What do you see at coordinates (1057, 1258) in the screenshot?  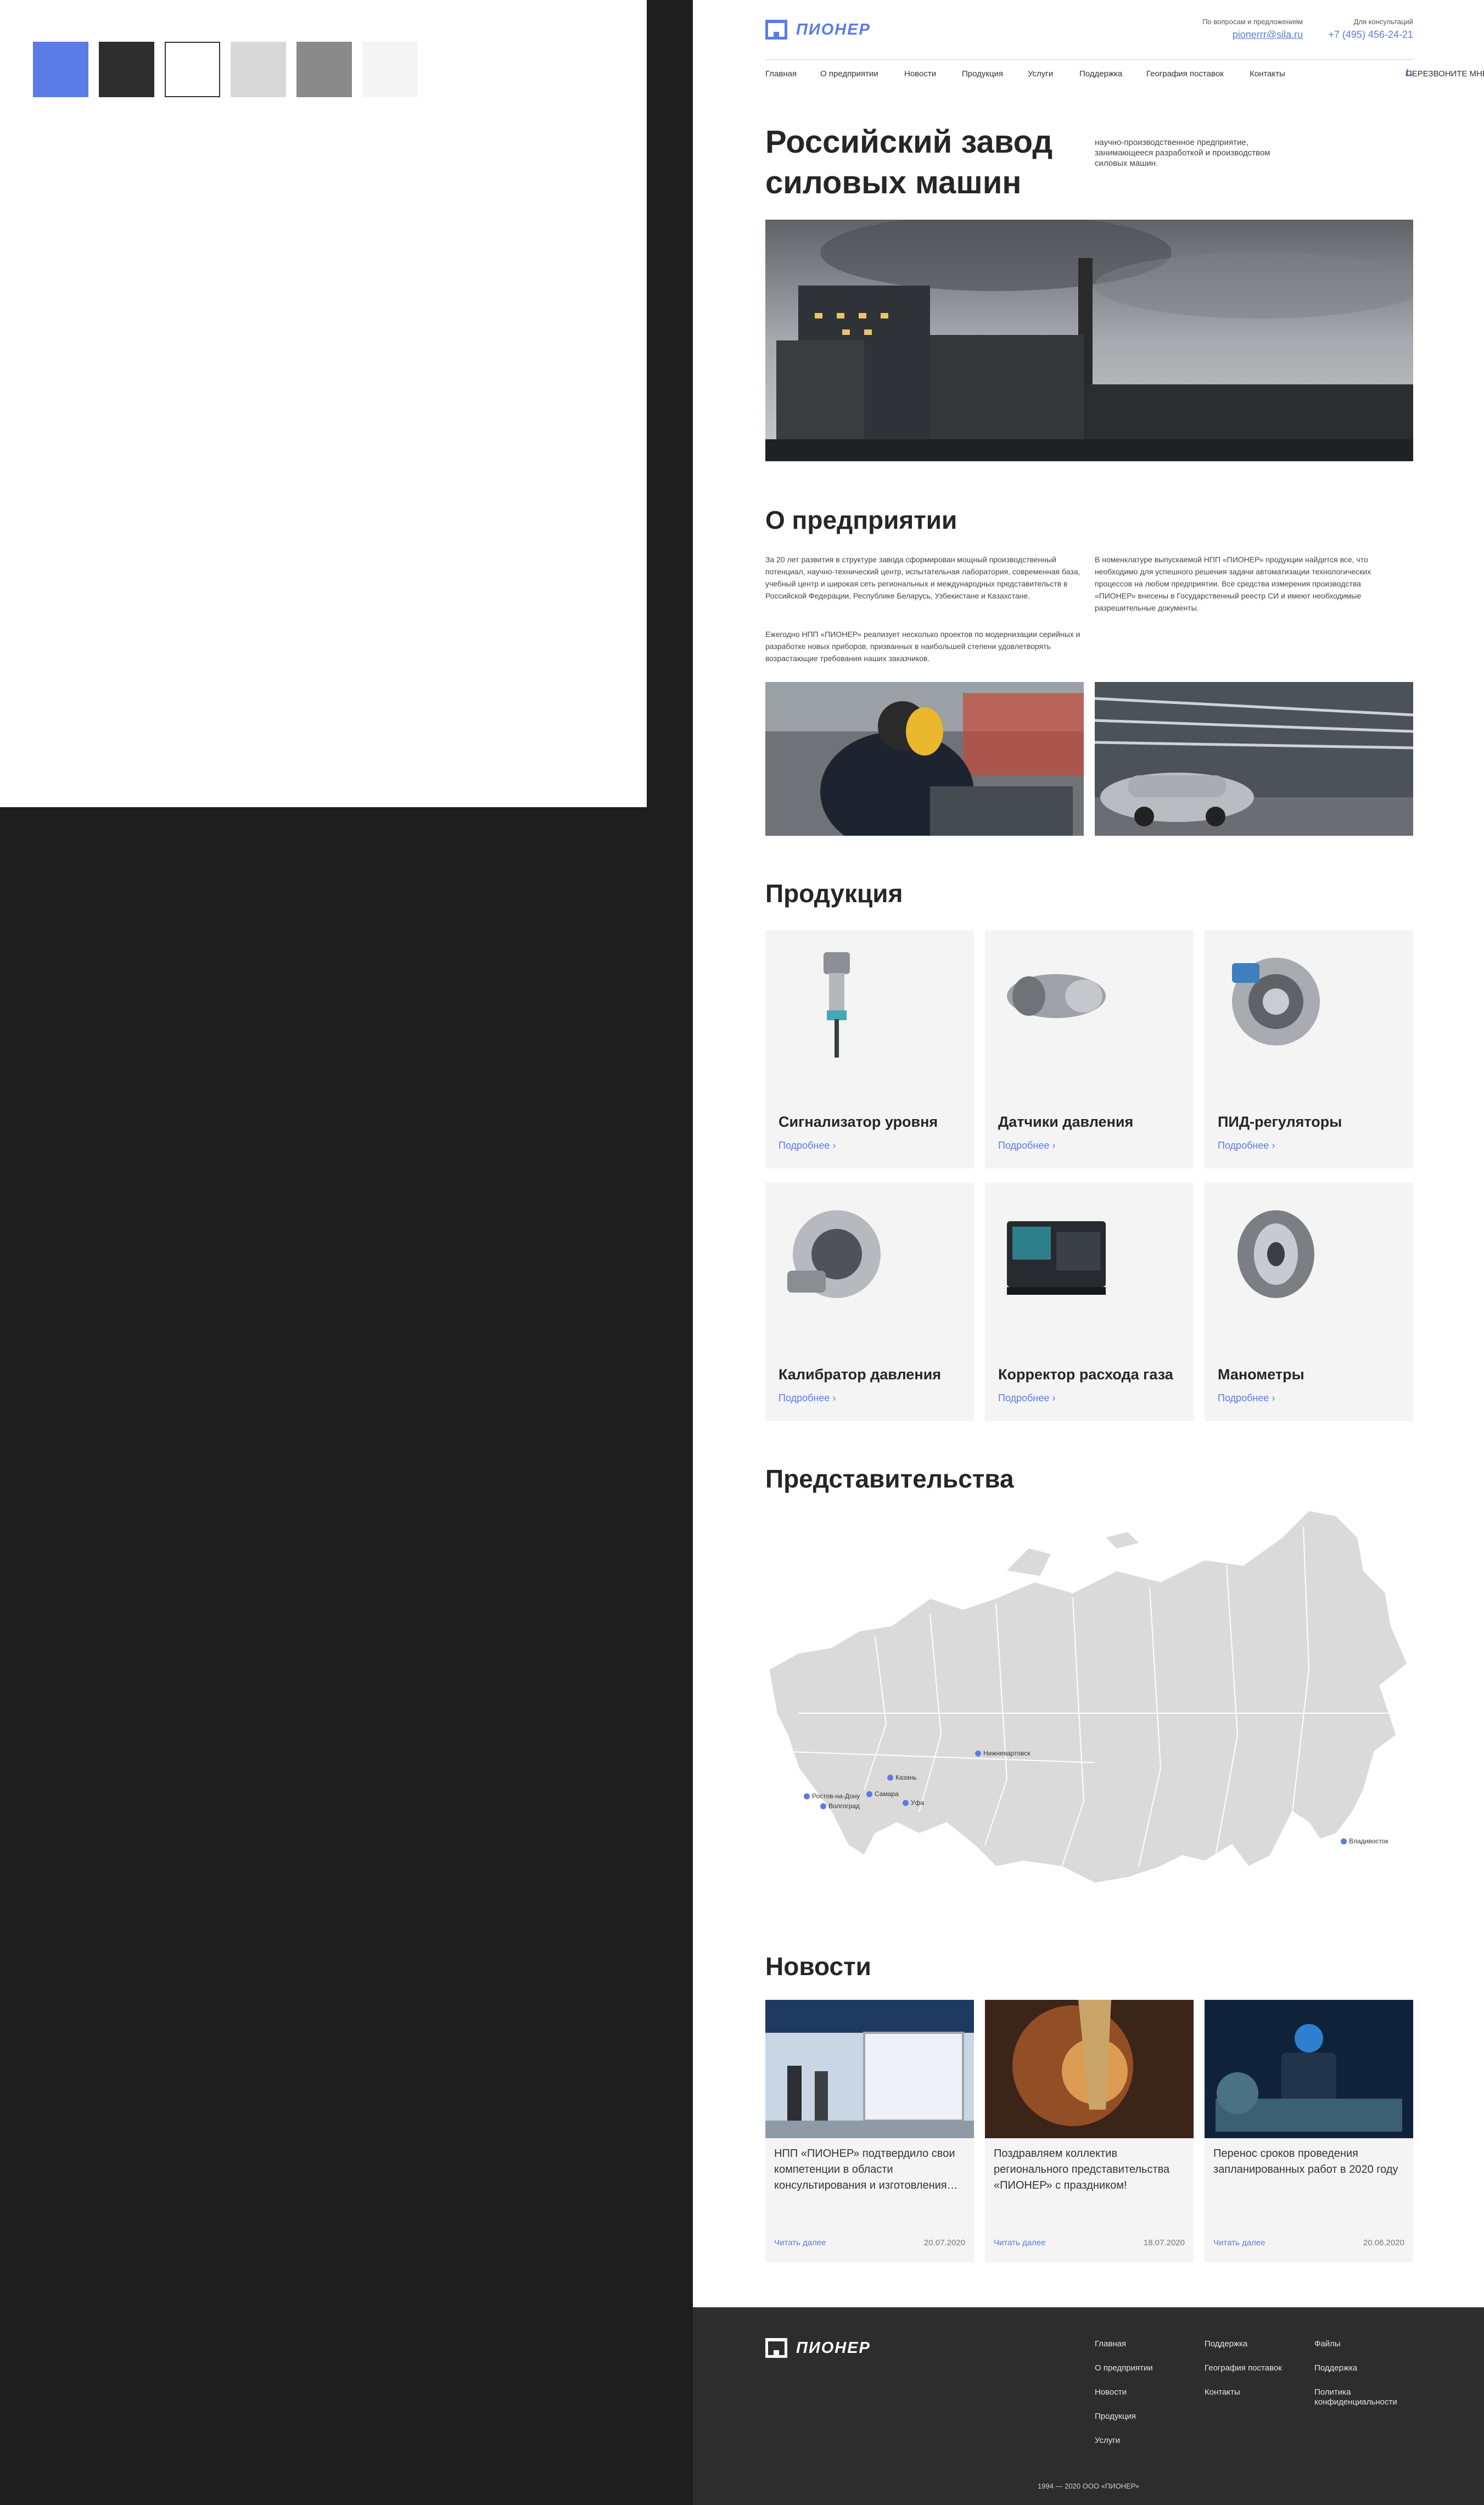 I see `gas-flow-corrector-image` at bounding box center [1057, 1258].